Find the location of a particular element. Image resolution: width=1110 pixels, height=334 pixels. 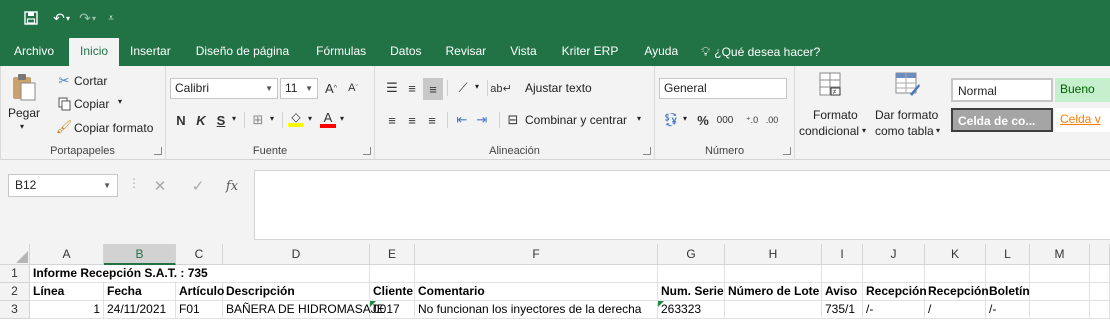

cell-b2: Fecha is located at coordinates (140, 292).